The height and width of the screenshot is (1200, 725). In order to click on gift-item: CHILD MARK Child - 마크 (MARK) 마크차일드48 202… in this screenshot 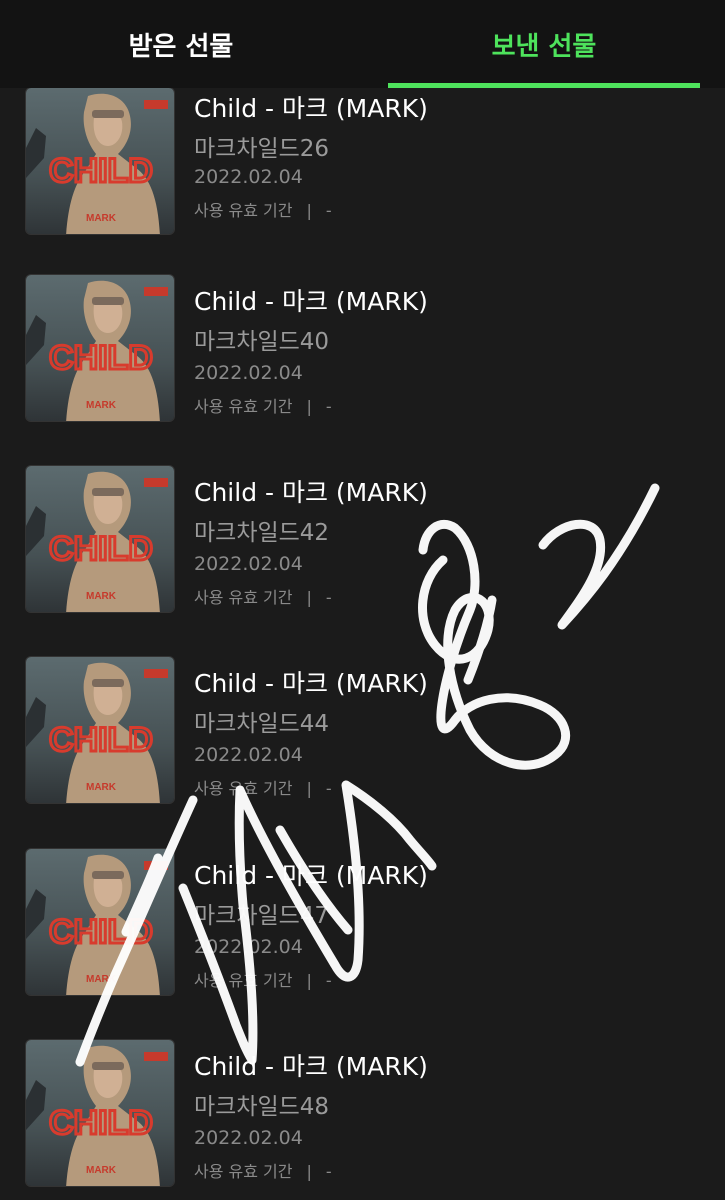, I will do `click(362, 1119)`.